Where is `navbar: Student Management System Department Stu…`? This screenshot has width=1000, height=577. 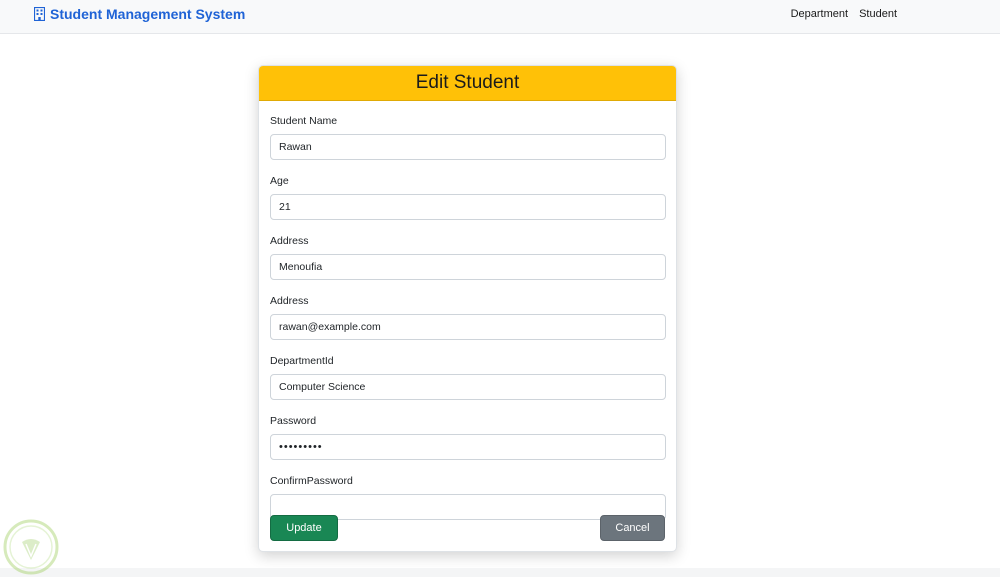
navbar: Student Management System Department Stu… is located at coordinates (500, 17).